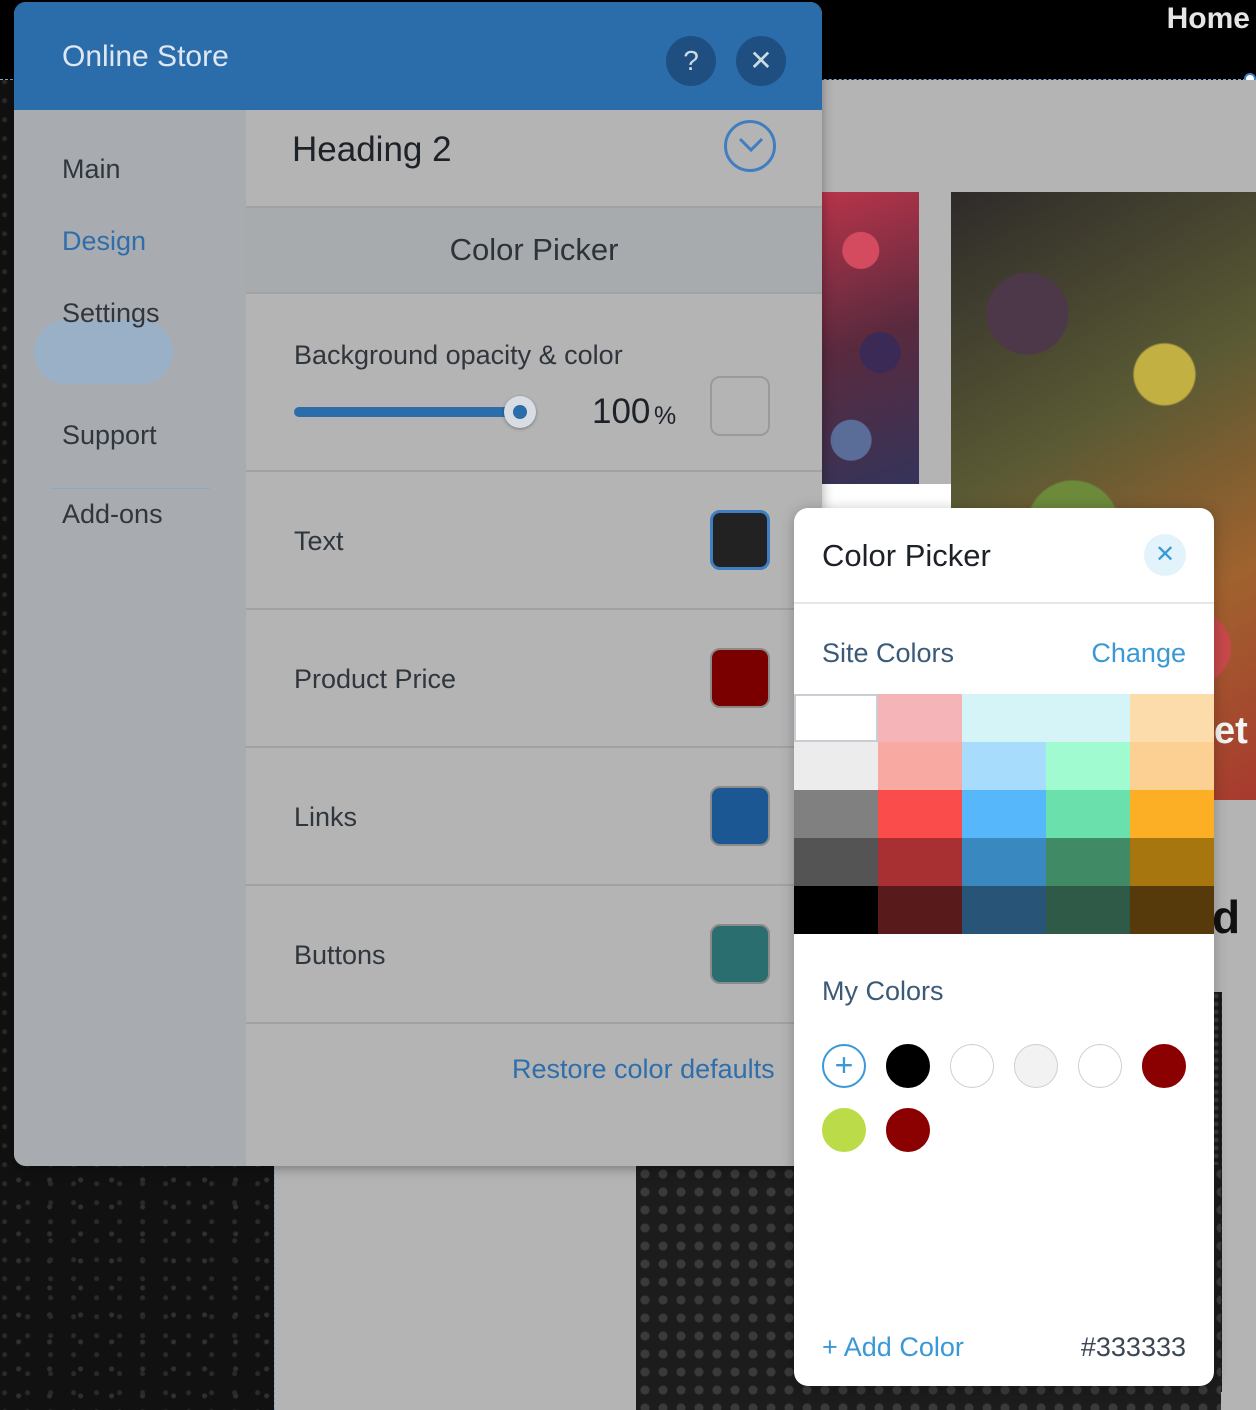 The height and width of the screenshot is (1410, 1256). What do you see at coordinates (104, 241) in the screenshot?
I see `sidebar-item-design: Design` at bounding box center [104, 241].